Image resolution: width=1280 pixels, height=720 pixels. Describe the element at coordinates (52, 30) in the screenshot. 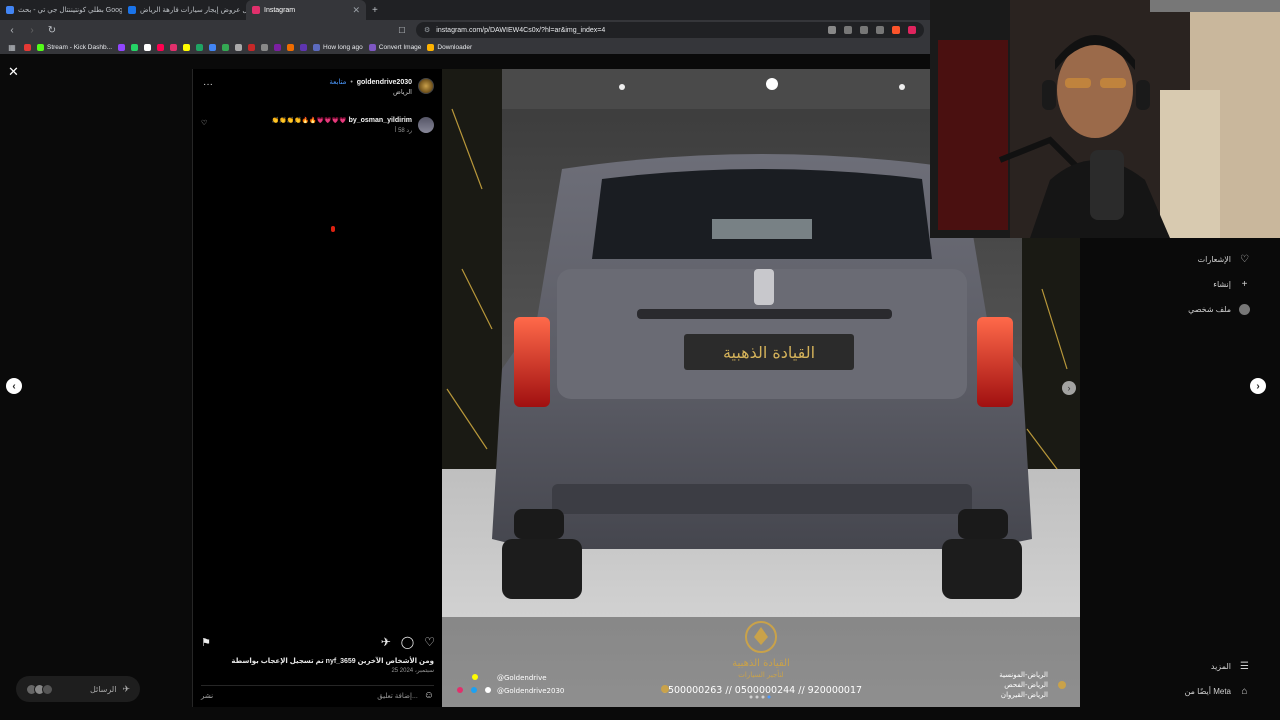

I see `reload-icon: ↻` at that location.